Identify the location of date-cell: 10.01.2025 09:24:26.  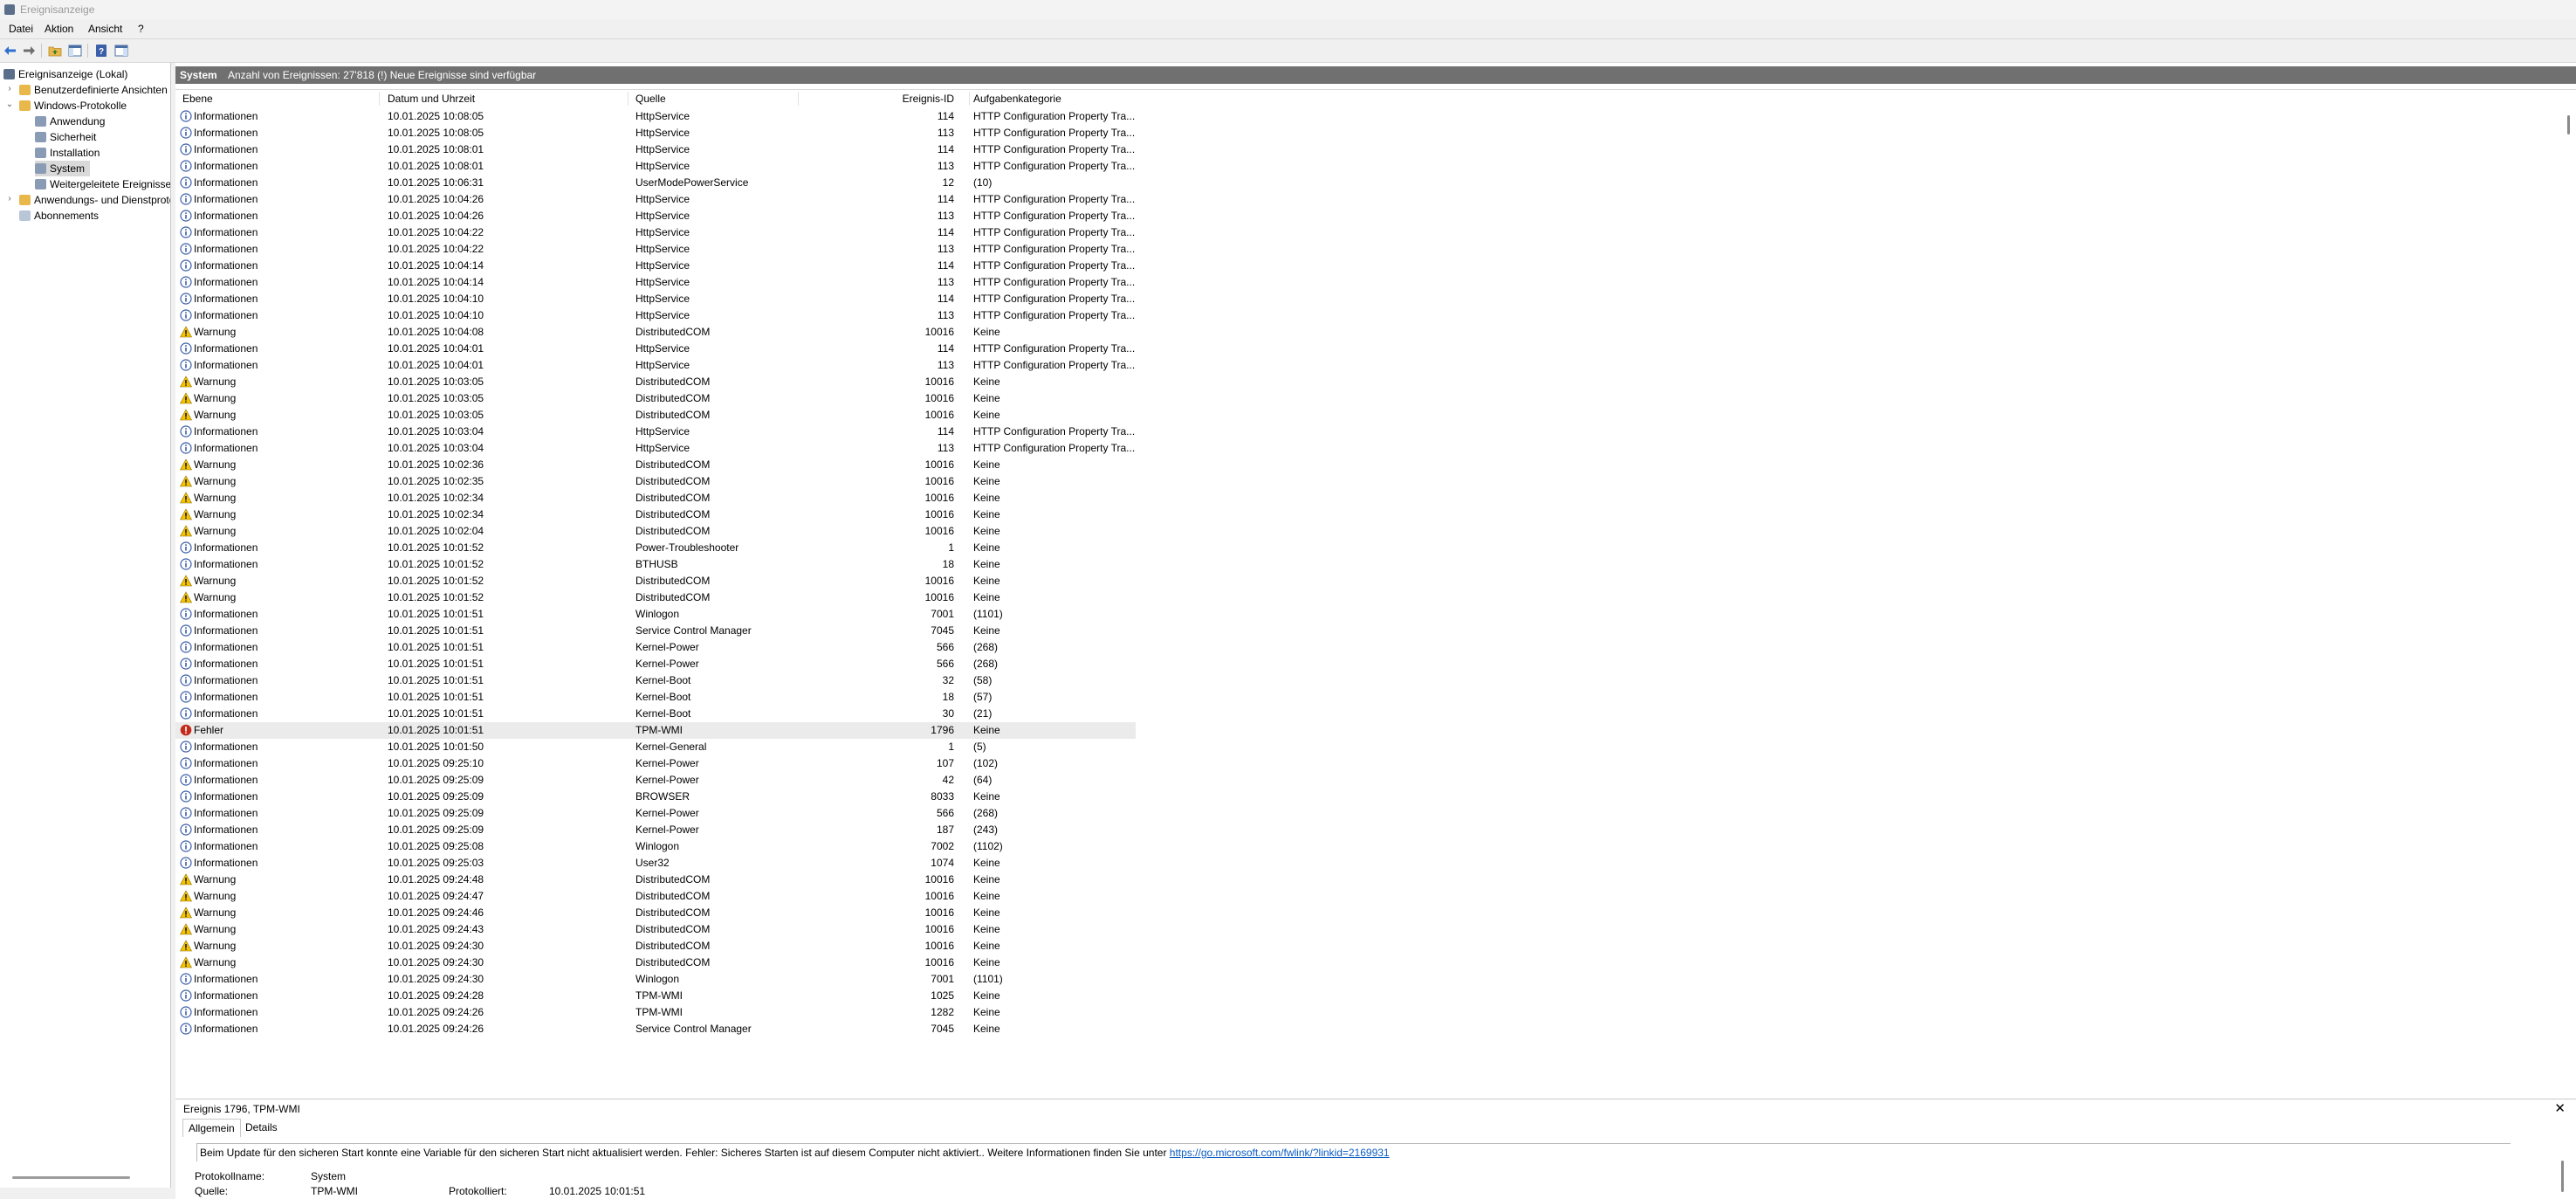
(436, 1029).